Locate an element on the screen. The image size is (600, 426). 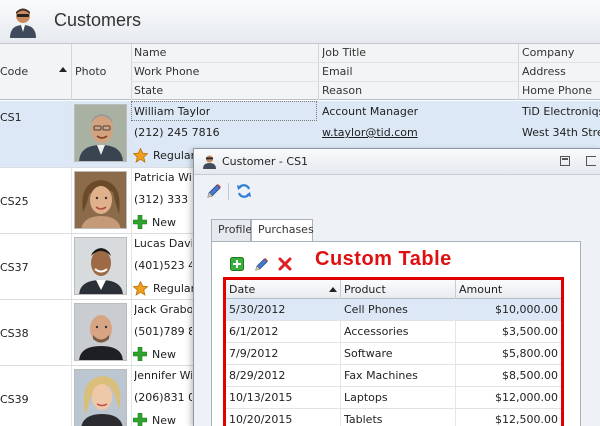
row-name: Lucas David is located at coordinates (163, 243).